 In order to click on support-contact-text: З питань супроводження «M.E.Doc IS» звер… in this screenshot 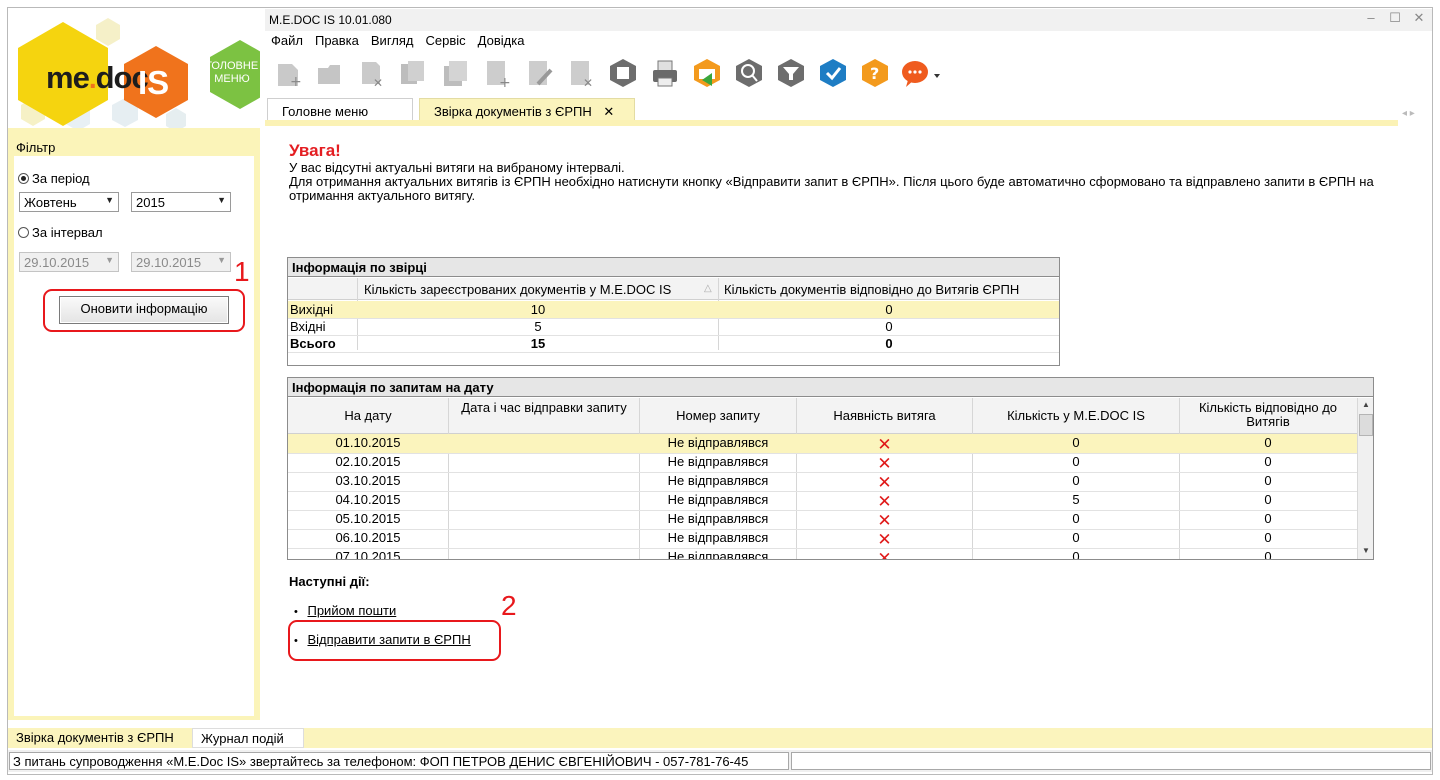, I will do `click(399, 761)`.